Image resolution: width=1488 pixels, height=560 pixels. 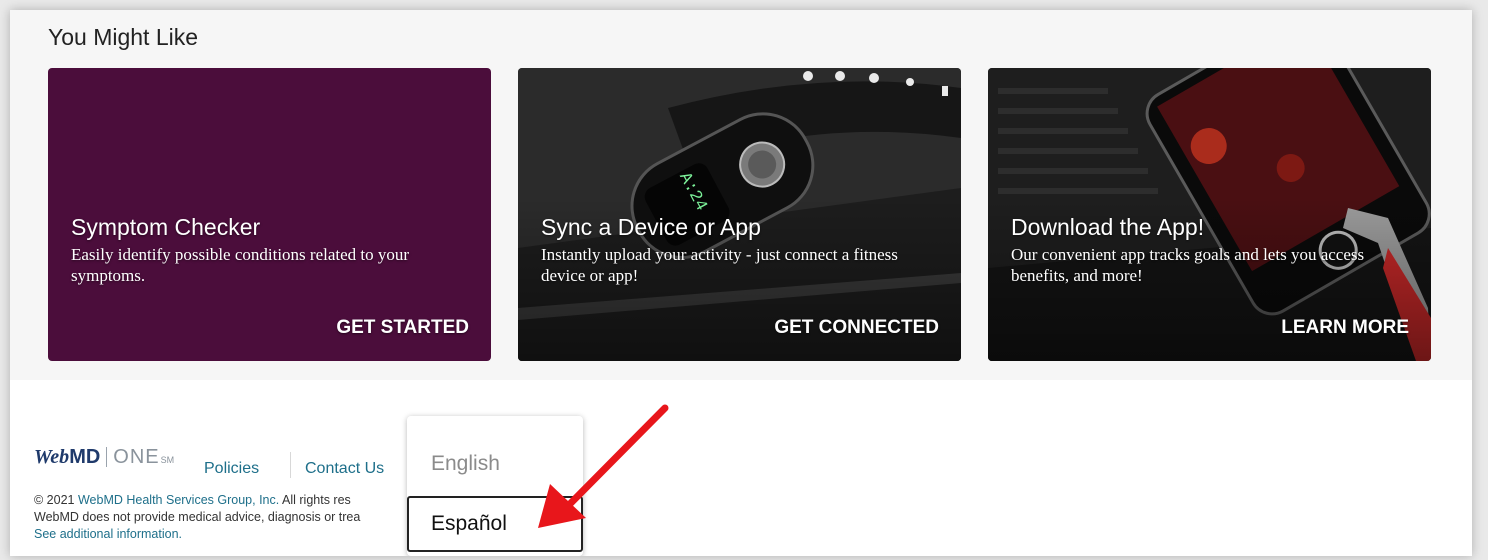 I want to click on card-title: Sync a Device or App, so click(x=651, y=227).